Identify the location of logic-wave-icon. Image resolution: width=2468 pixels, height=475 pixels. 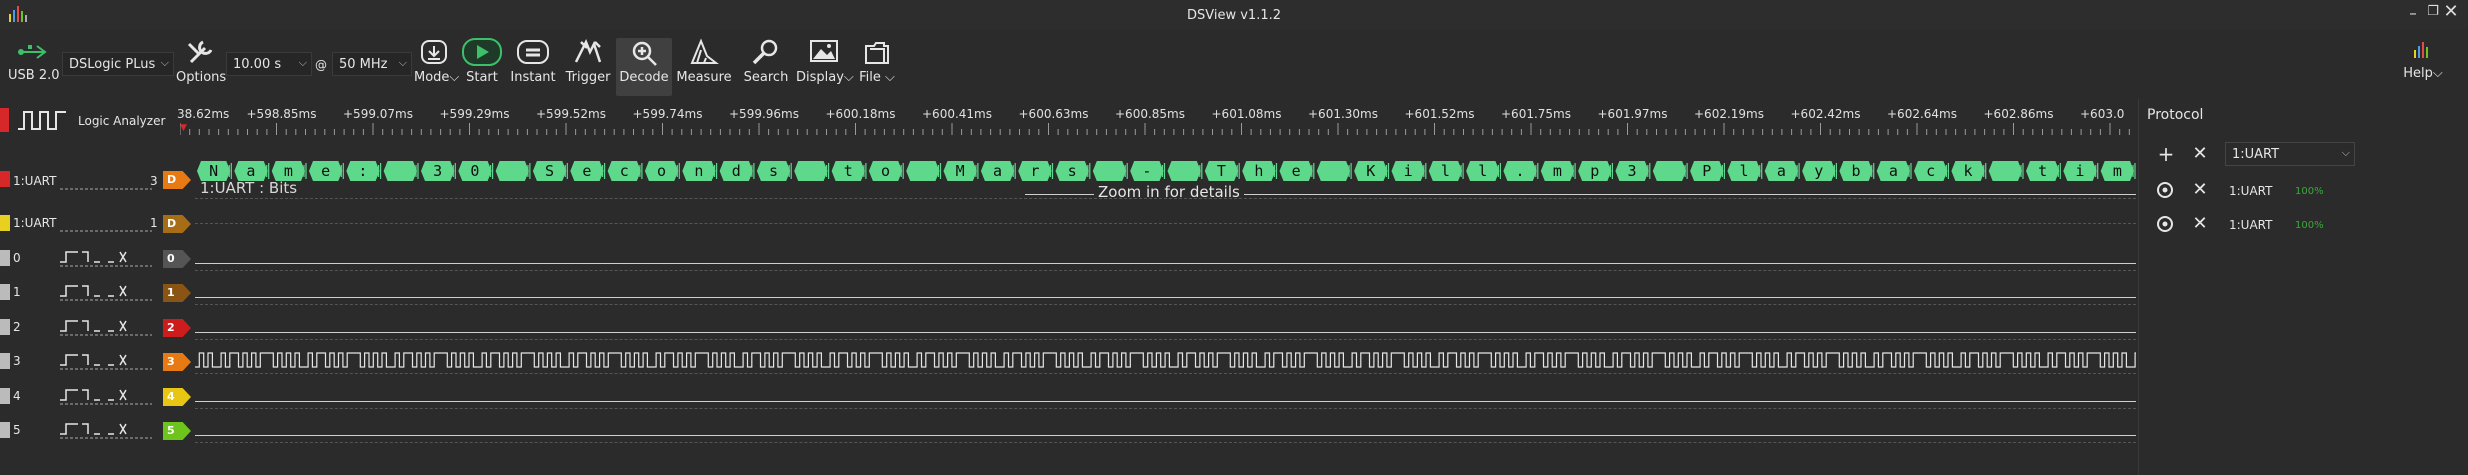
(42, 120).